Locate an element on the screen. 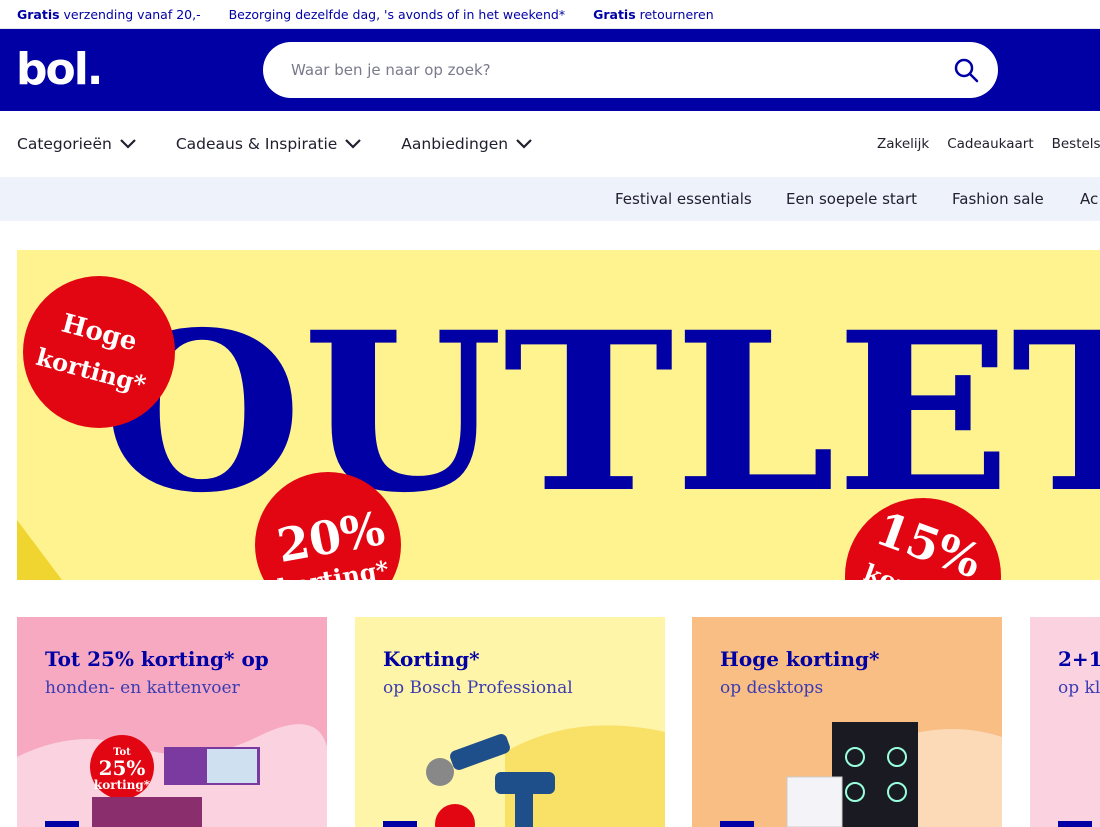 This screenshot has width=1100, height=827. link-gift-card: Cadeaukaart is located at coordinates (990, 144).